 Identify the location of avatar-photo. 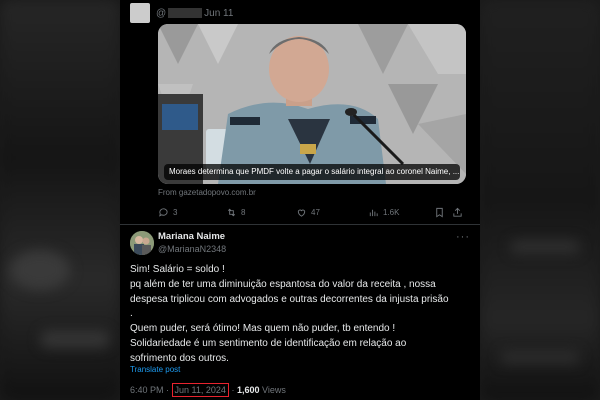
(142, 243).